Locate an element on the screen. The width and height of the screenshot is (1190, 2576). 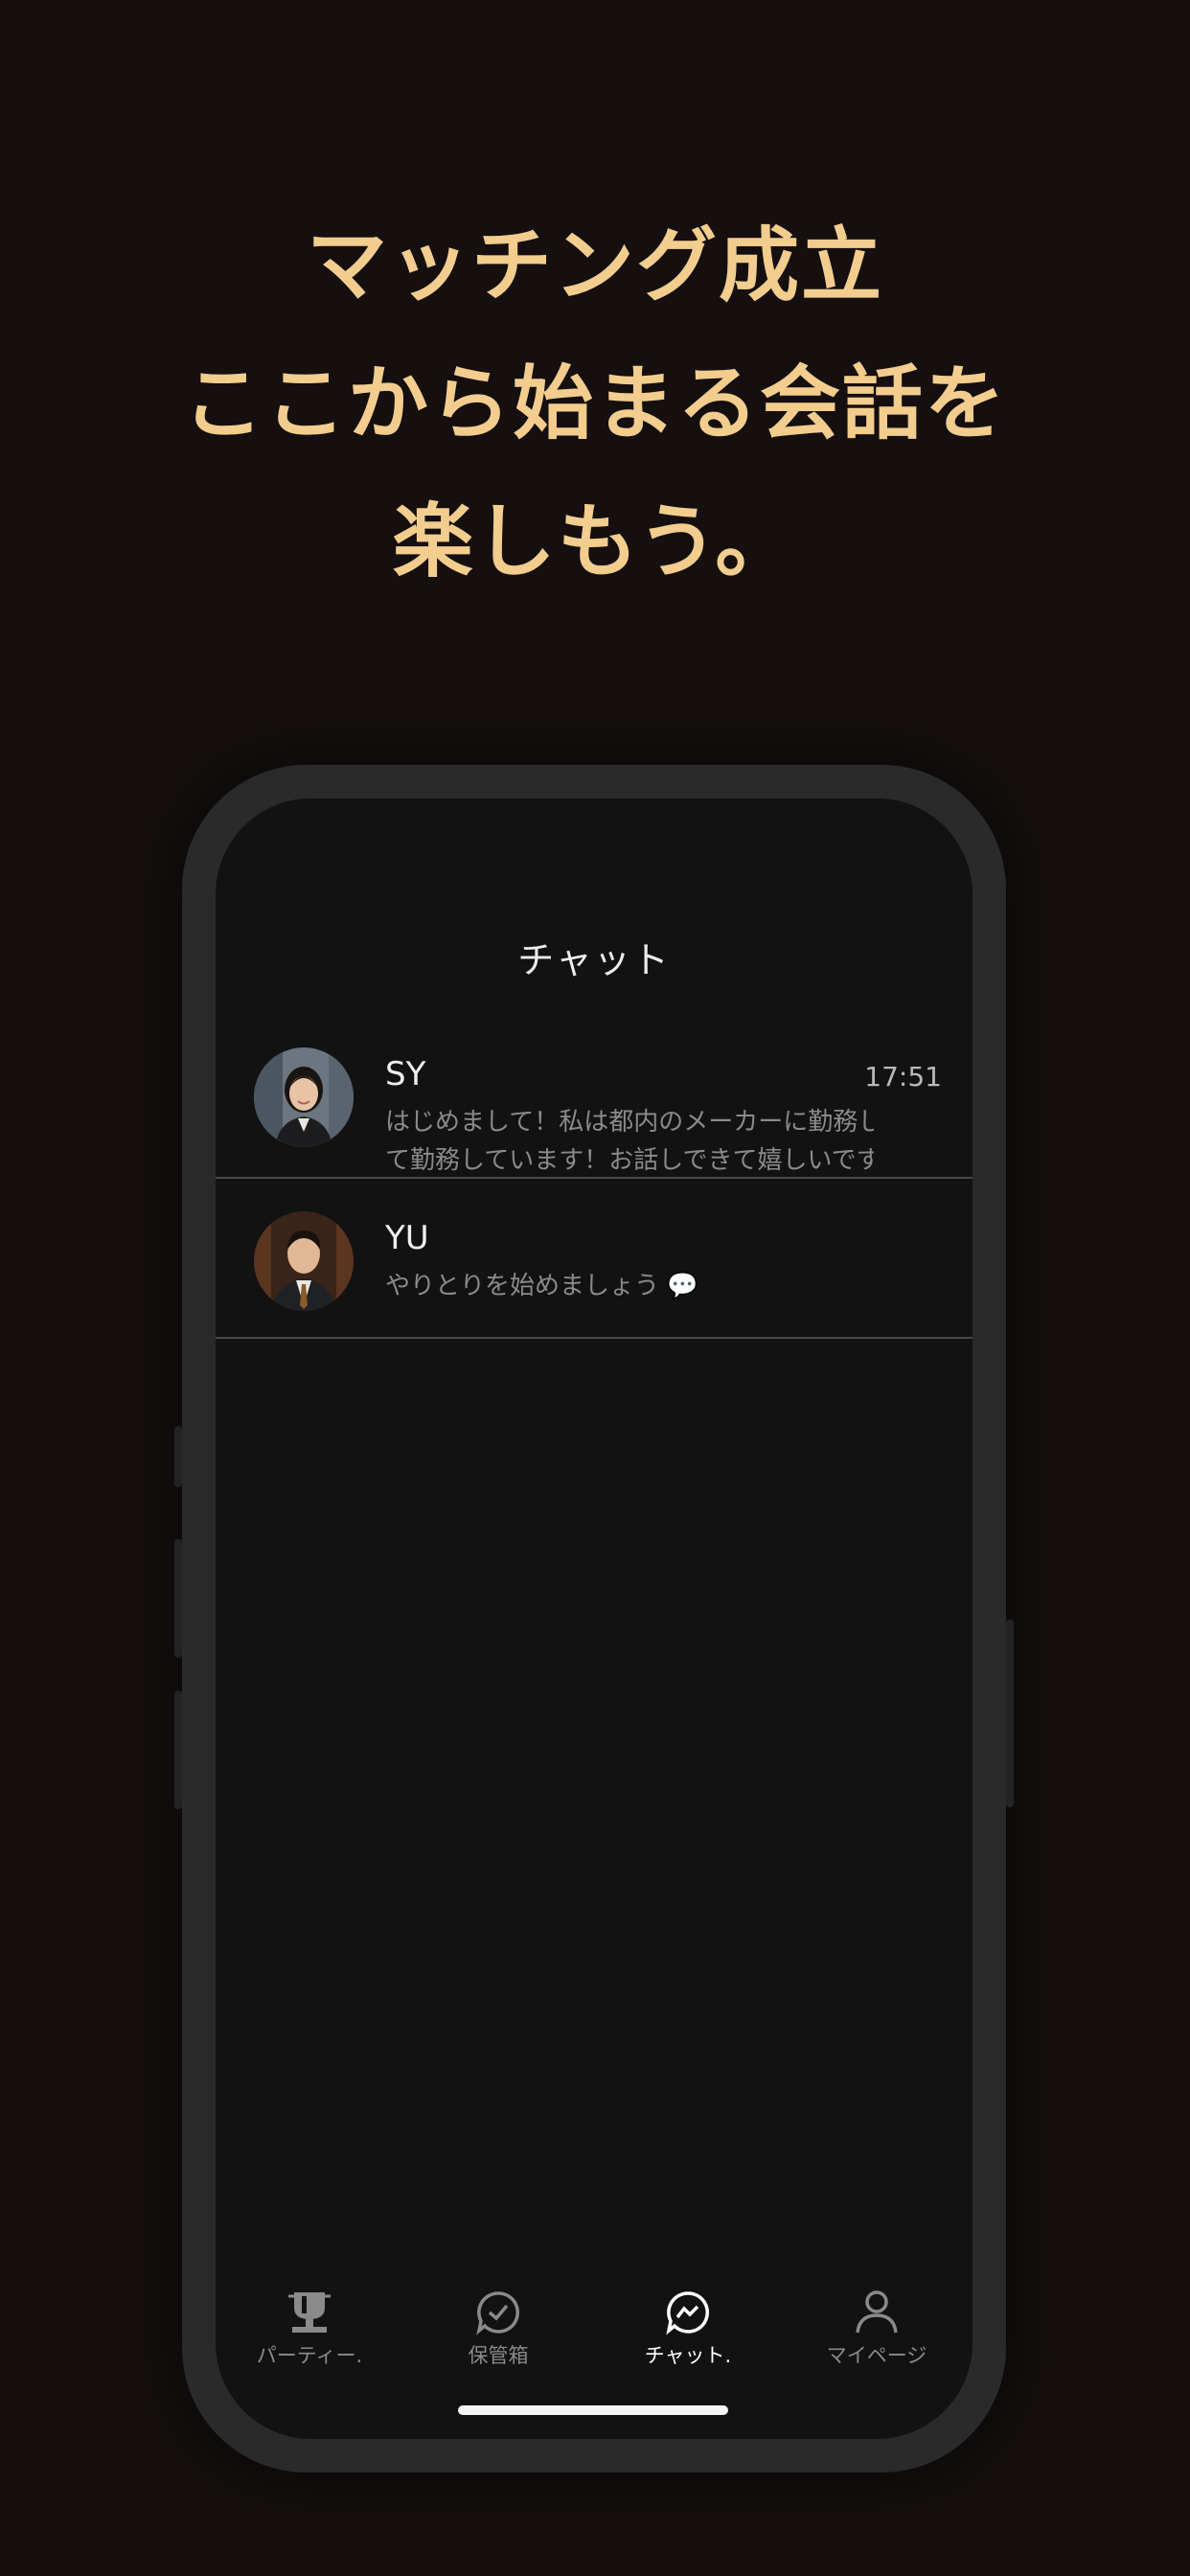
tab-chat: チャット. is located at coordinates (688, 2328).